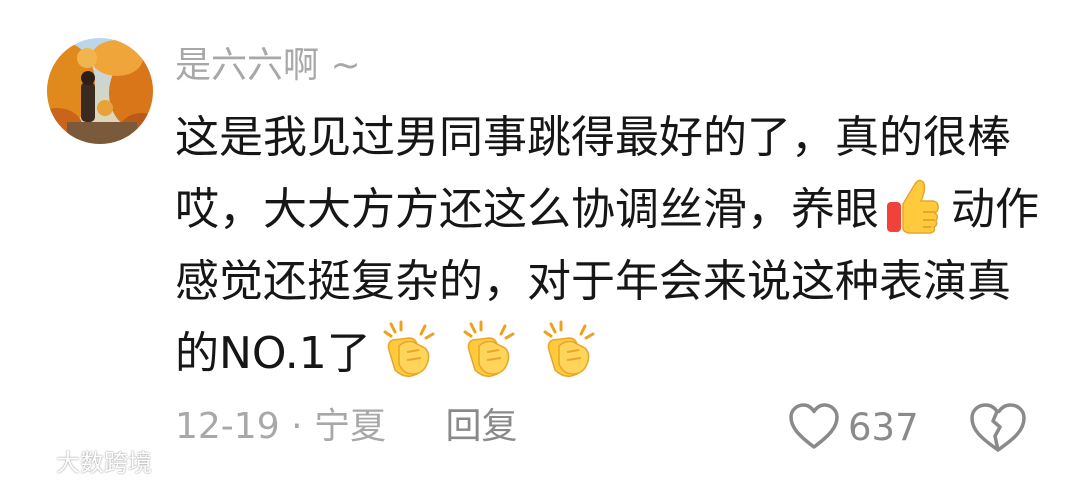 The height and width of the screenshot is (481, 1080). Describe the element at coordinates (527, 209) in the screenshot. I see `comment-line: 哎，大大方方还这么协调丝滑，养眼` at that location.